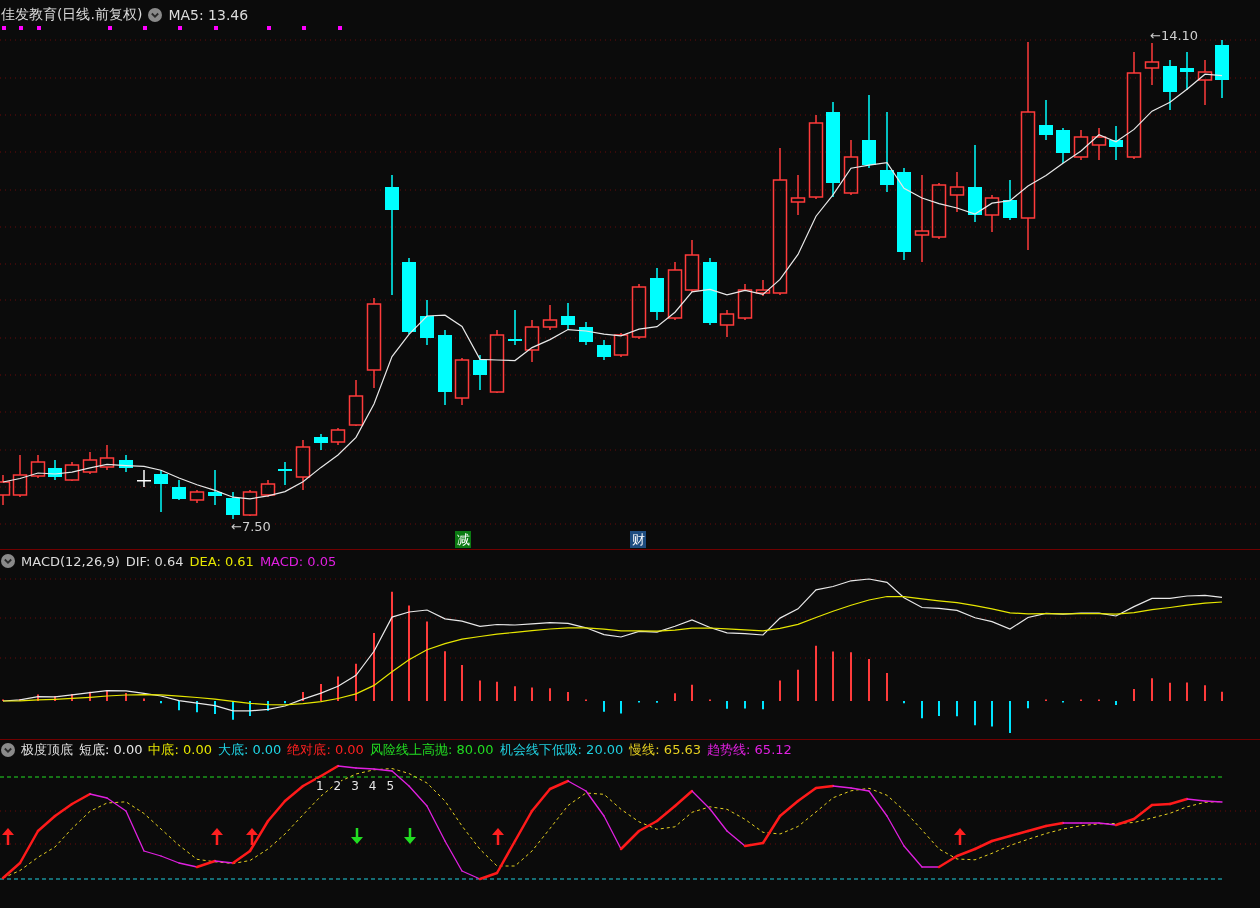 This screenshot has width=1260, height=908. I want to click on ma-reading: MA5: 13.46, so click(208, 15).